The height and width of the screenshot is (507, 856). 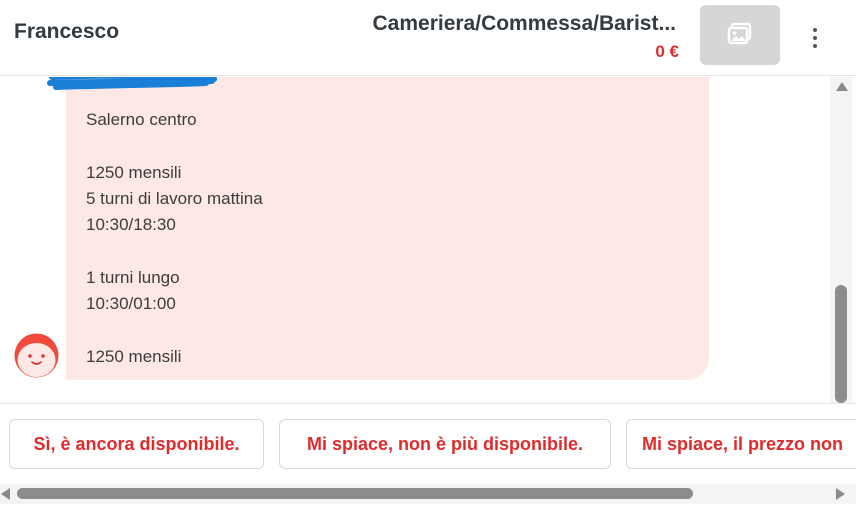 What do you see at coordinates (174, 198) in the screenshot?
I see `message-line: 5 turni di lavoro mattina` at bounding box center [174, 198].